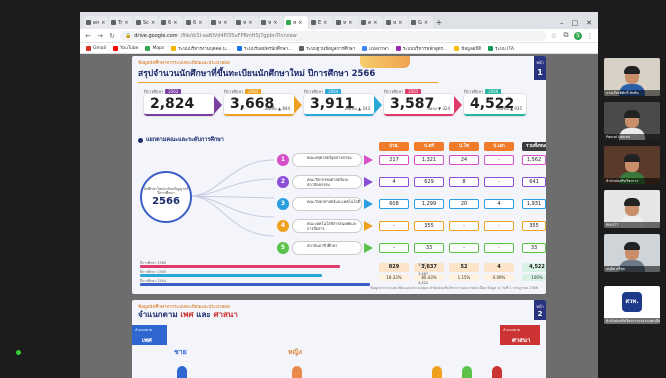  What do you see at coordinates (140, 140) in the screenshot?
I see `bullet-icon` at bounding box center [140, 140].